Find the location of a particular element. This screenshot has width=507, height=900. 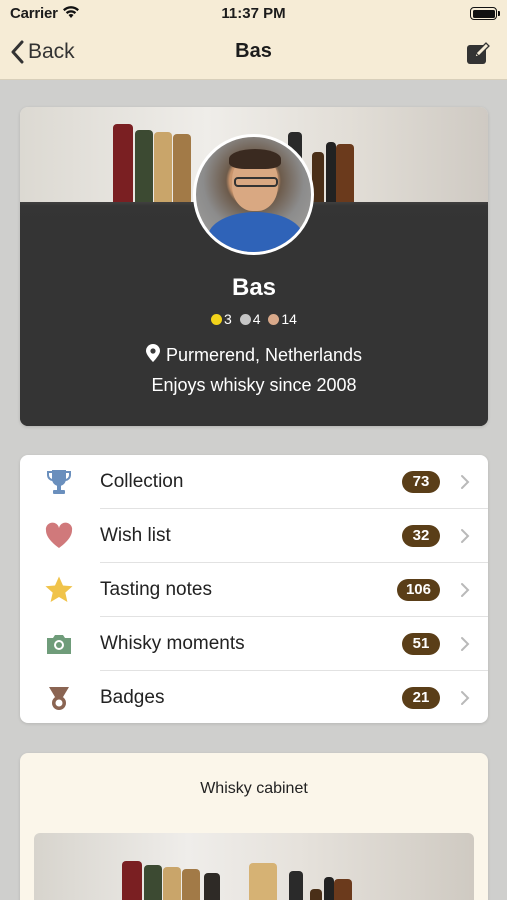

profile-location: Purmerend, Netherlands is located at coordinates (254, 355).